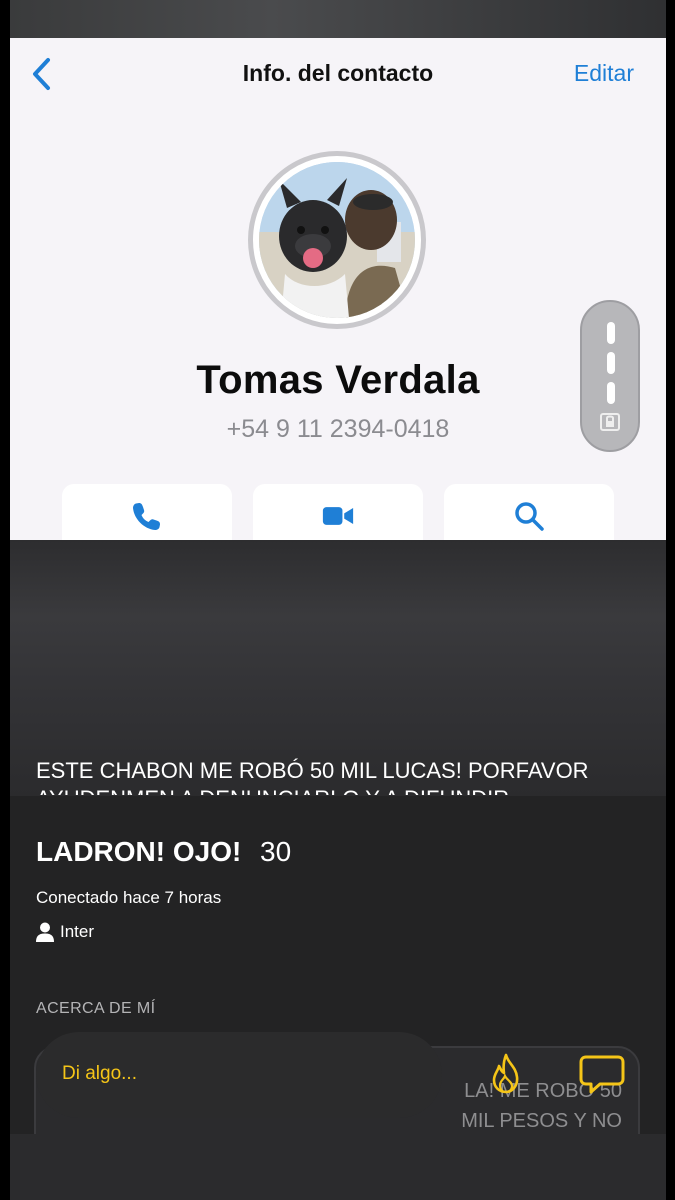 The height and width of the screenshot is (1200, 675). I want to click on bottom-bar, so click(338, 1167).